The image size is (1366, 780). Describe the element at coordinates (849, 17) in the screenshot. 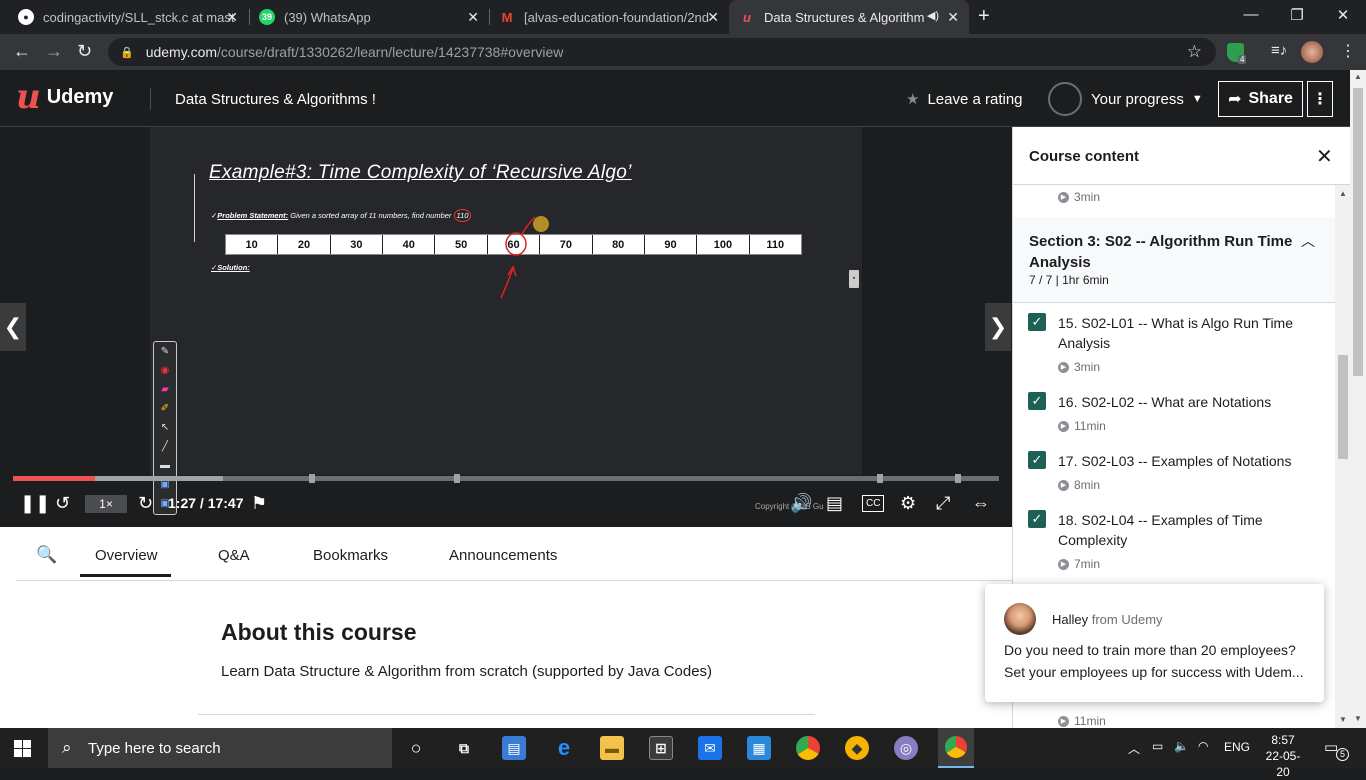

I see `browser-tab-udemy: u Data Structures & Algorithm ◀) ✕` at that location.